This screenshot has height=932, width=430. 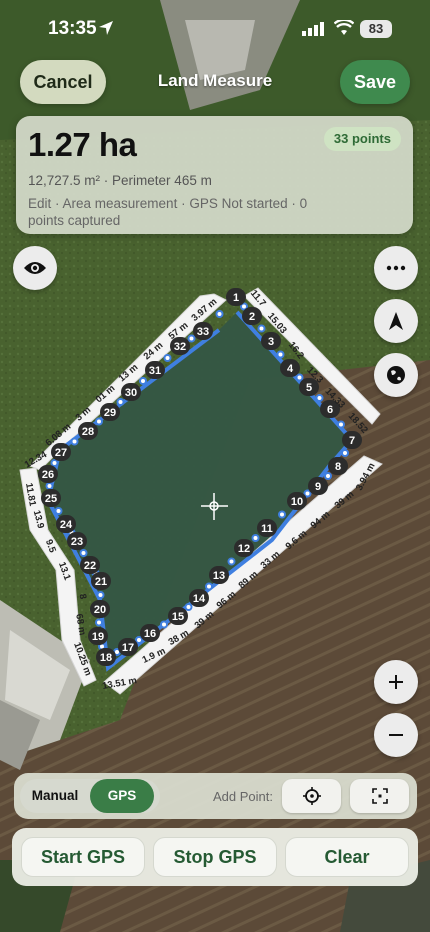 I want to click on area-value: 1.27 ha, so click(x=82, y=144).